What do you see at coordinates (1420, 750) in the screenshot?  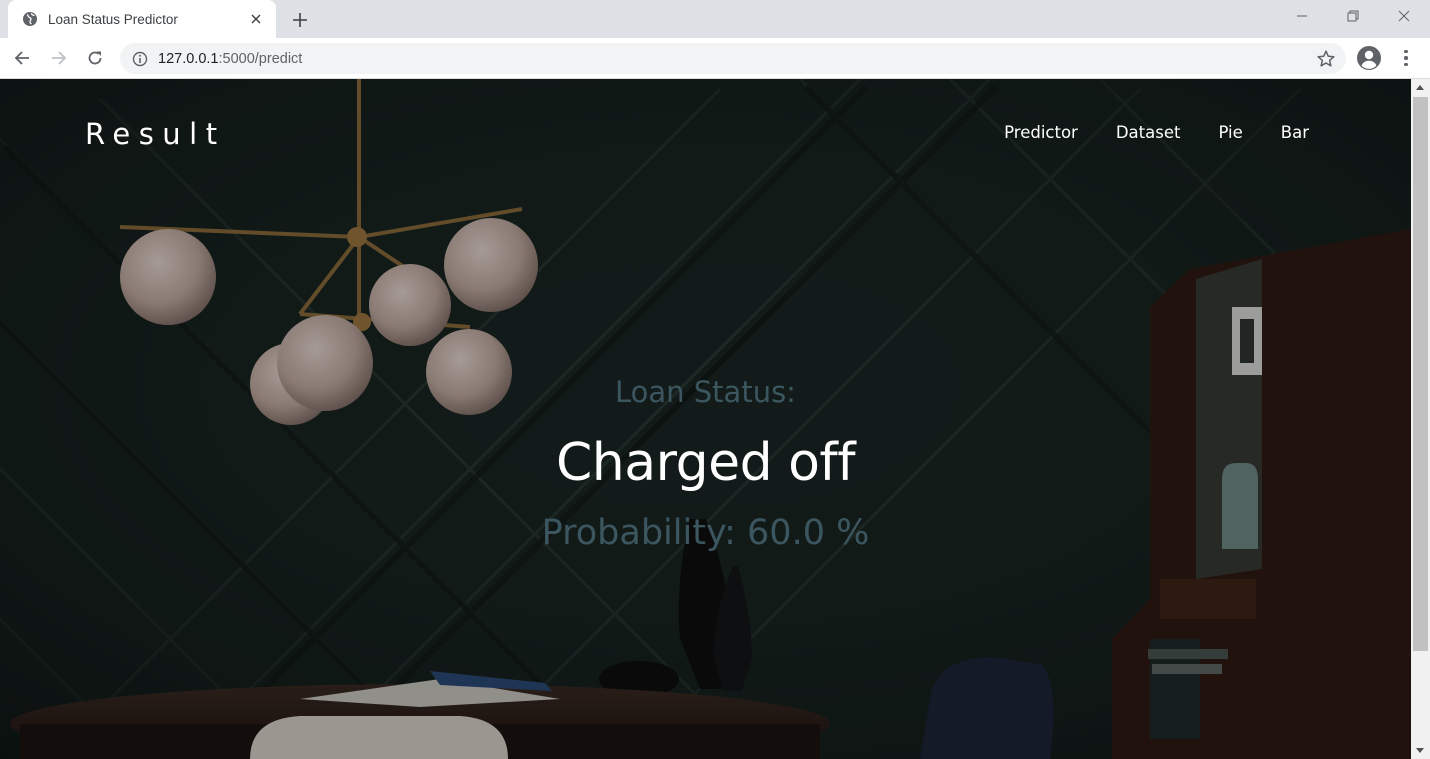 I see `scroll-down-icon` at bounding box center [1420, 750].